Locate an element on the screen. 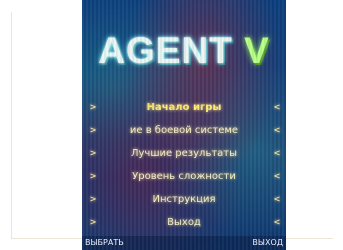 This screenshot has width=343, height=250. menu-item-instructions: > Инструкция < is located at coordinates (184, 199).